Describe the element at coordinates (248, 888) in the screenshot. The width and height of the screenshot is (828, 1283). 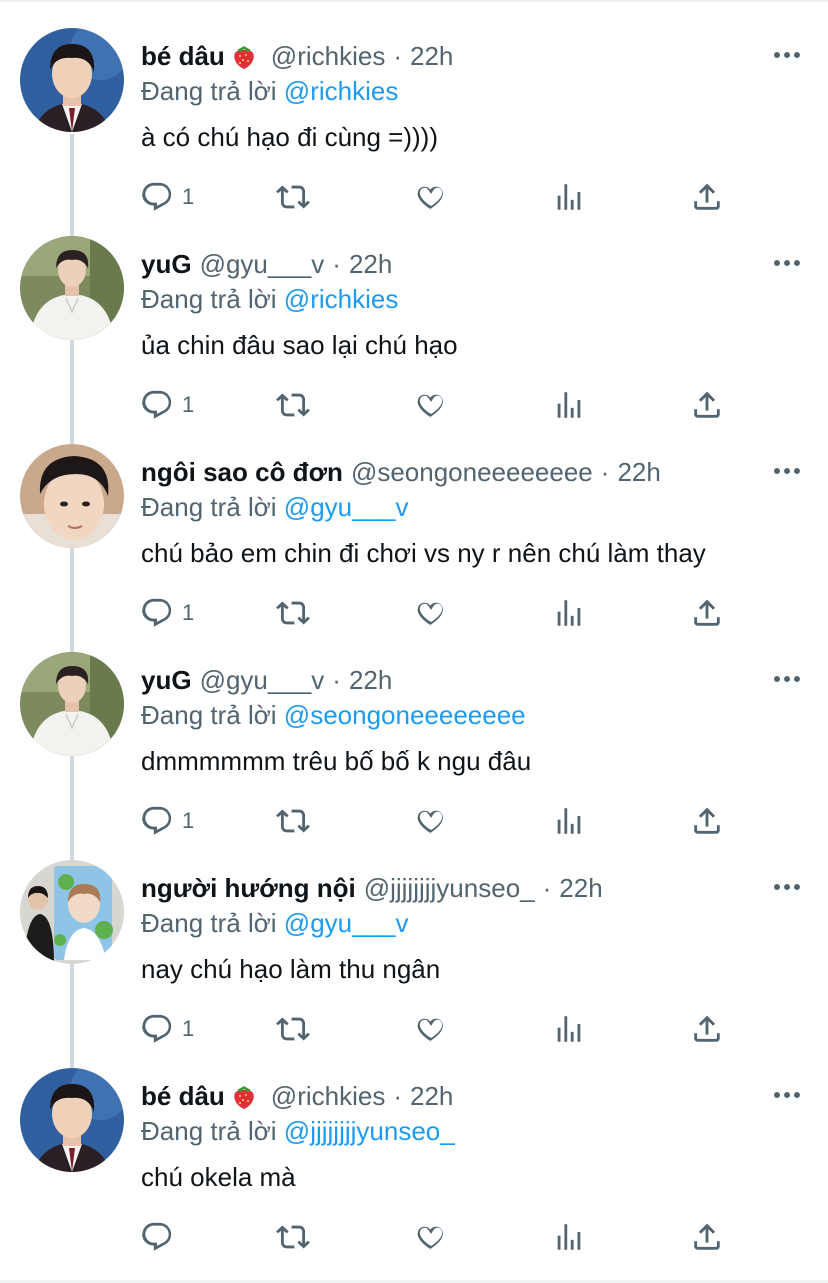
I see `display-name: người hướng nội` at that location.